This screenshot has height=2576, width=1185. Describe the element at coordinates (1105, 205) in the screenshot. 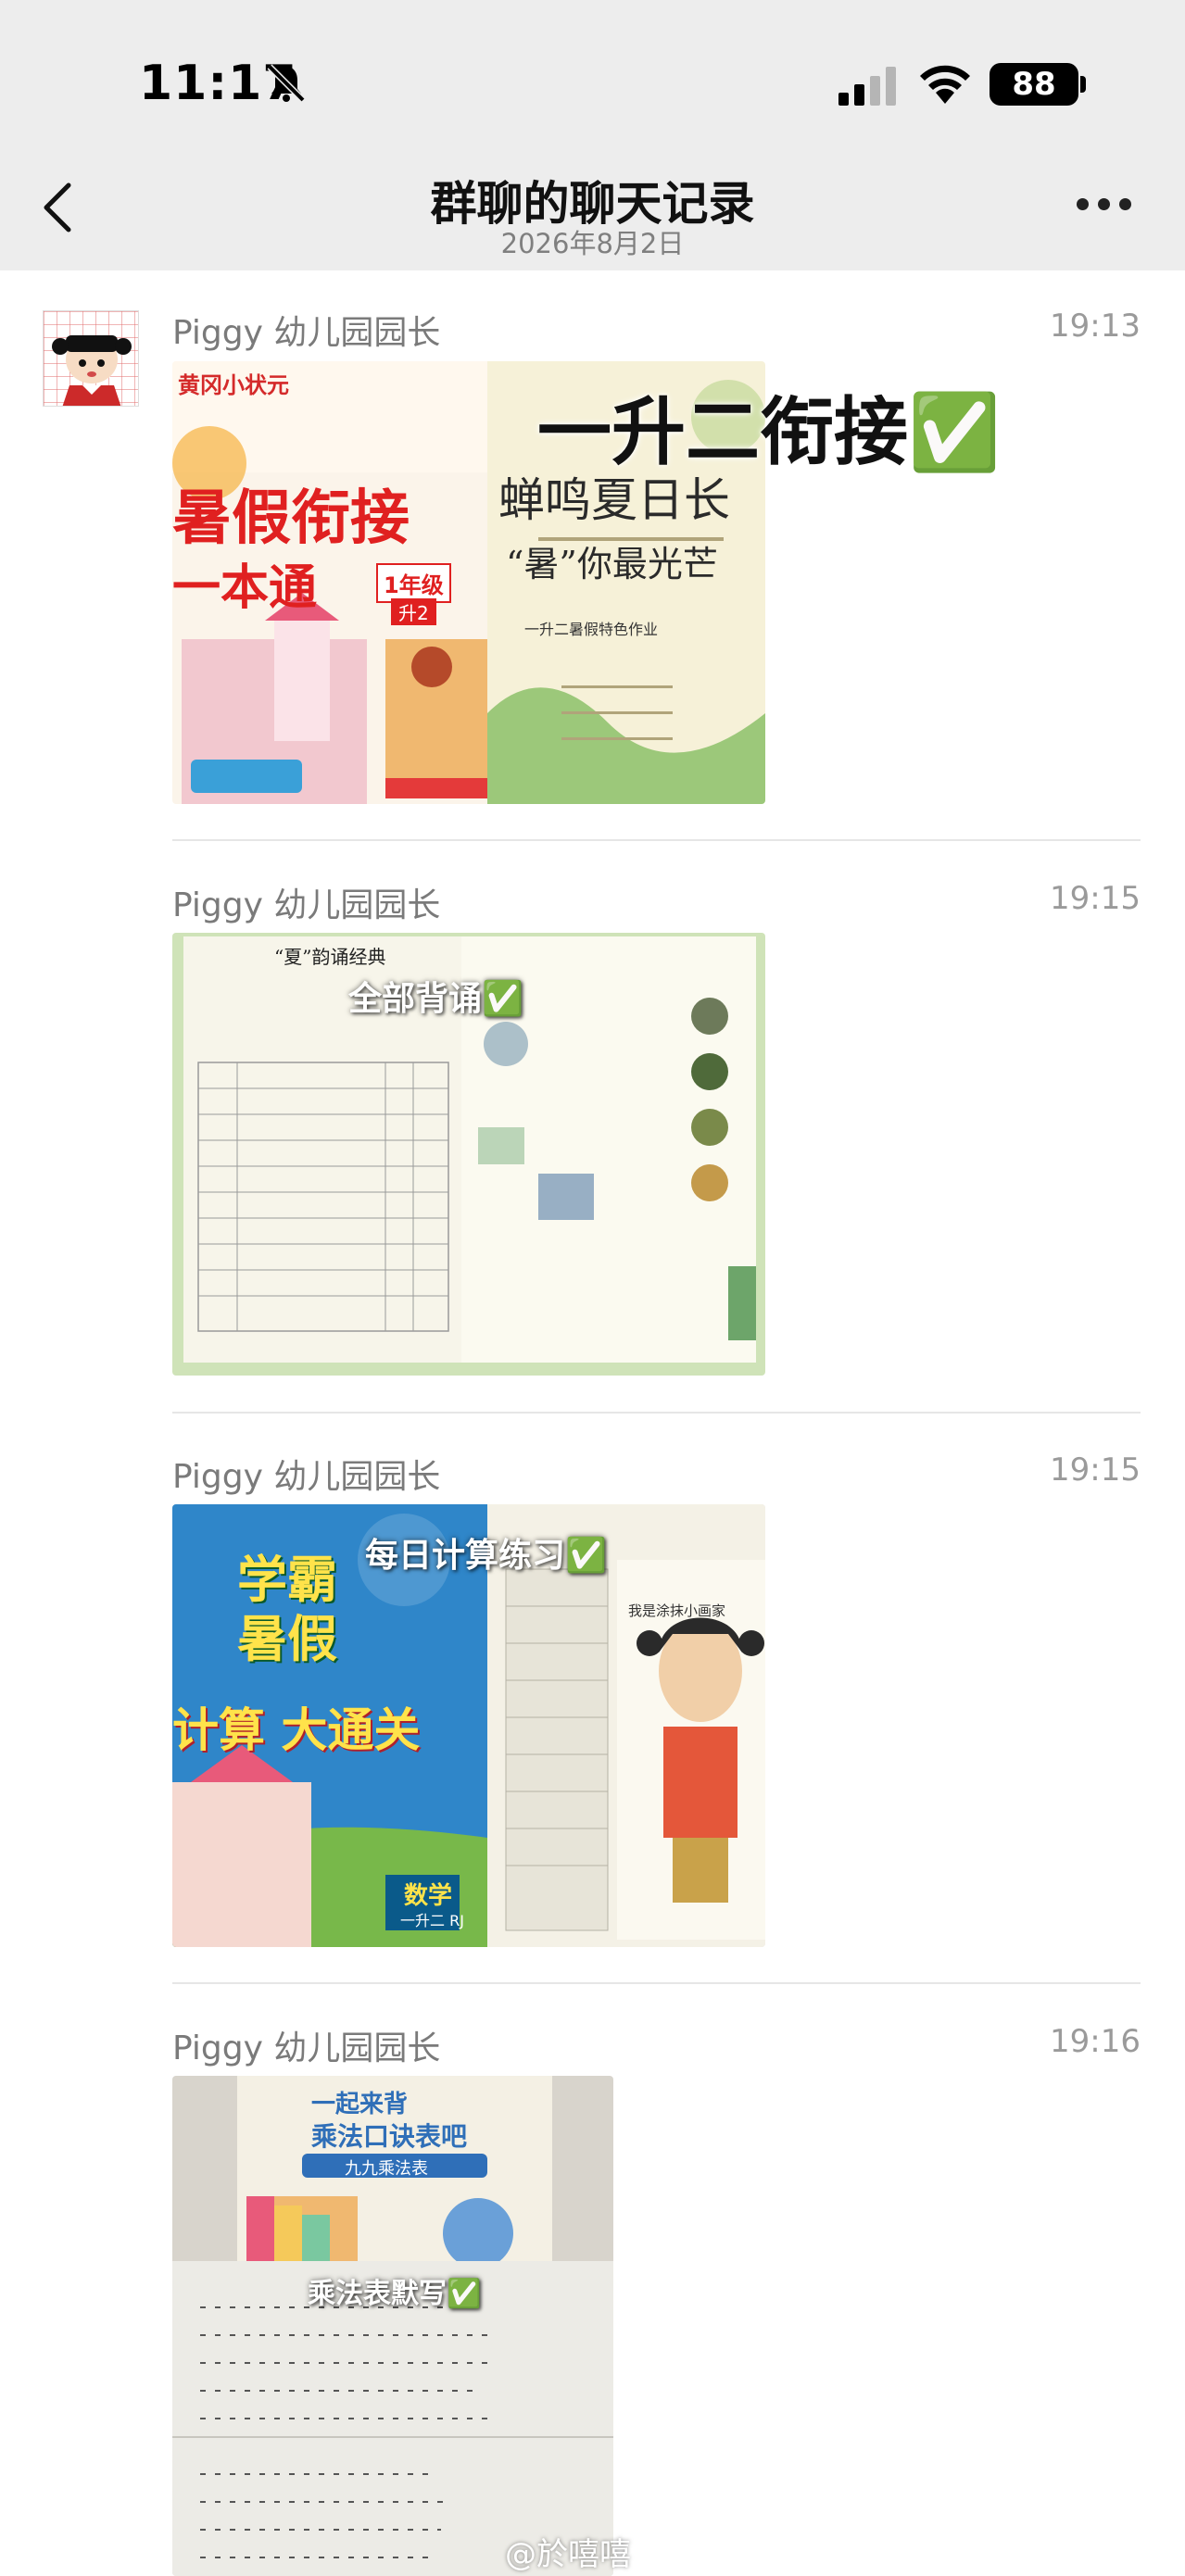

I see `more-options-icon` at that location.